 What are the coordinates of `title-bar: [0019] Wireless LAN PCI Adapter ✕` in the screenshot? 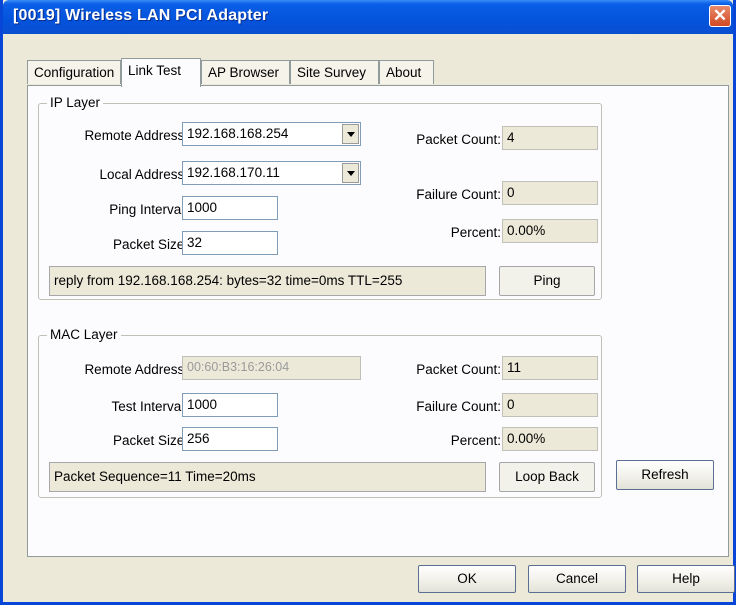 It's located at (368, 17).